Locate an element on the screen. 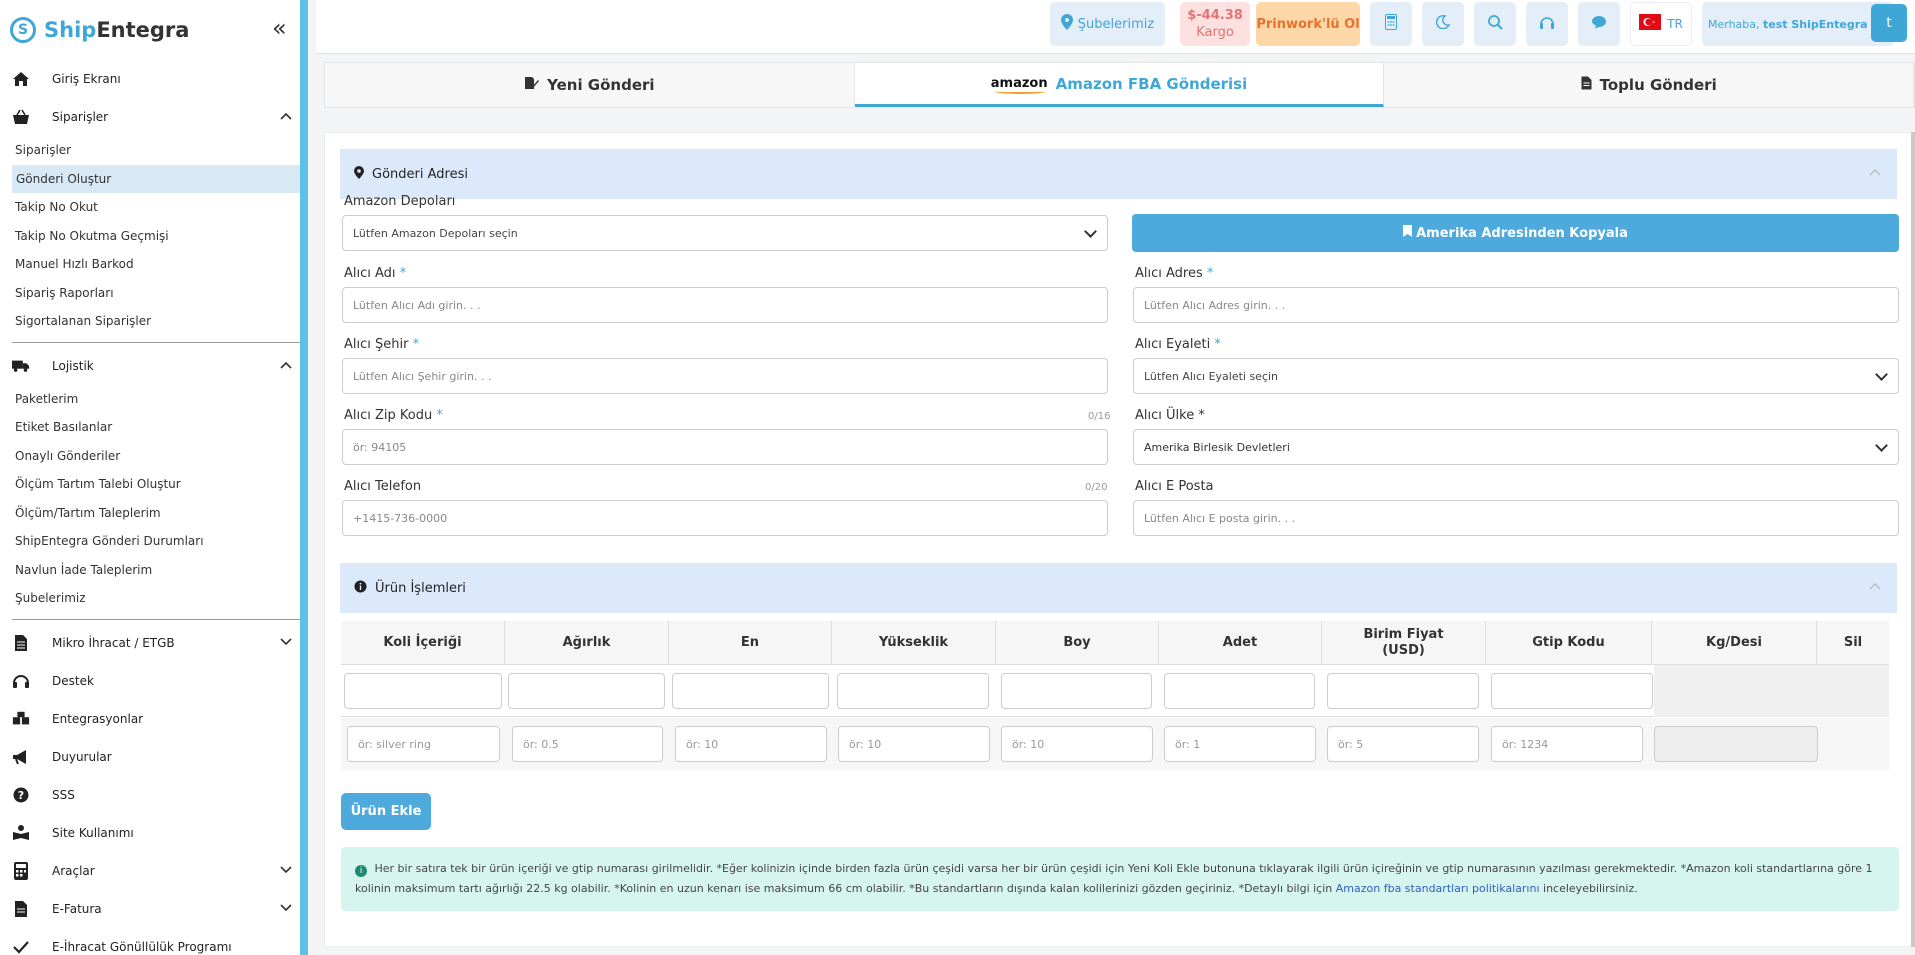 This screenshot has height=955, width=1915. sidebar-item-home: Giriş Ekranı is located at coordinates (150, 79).